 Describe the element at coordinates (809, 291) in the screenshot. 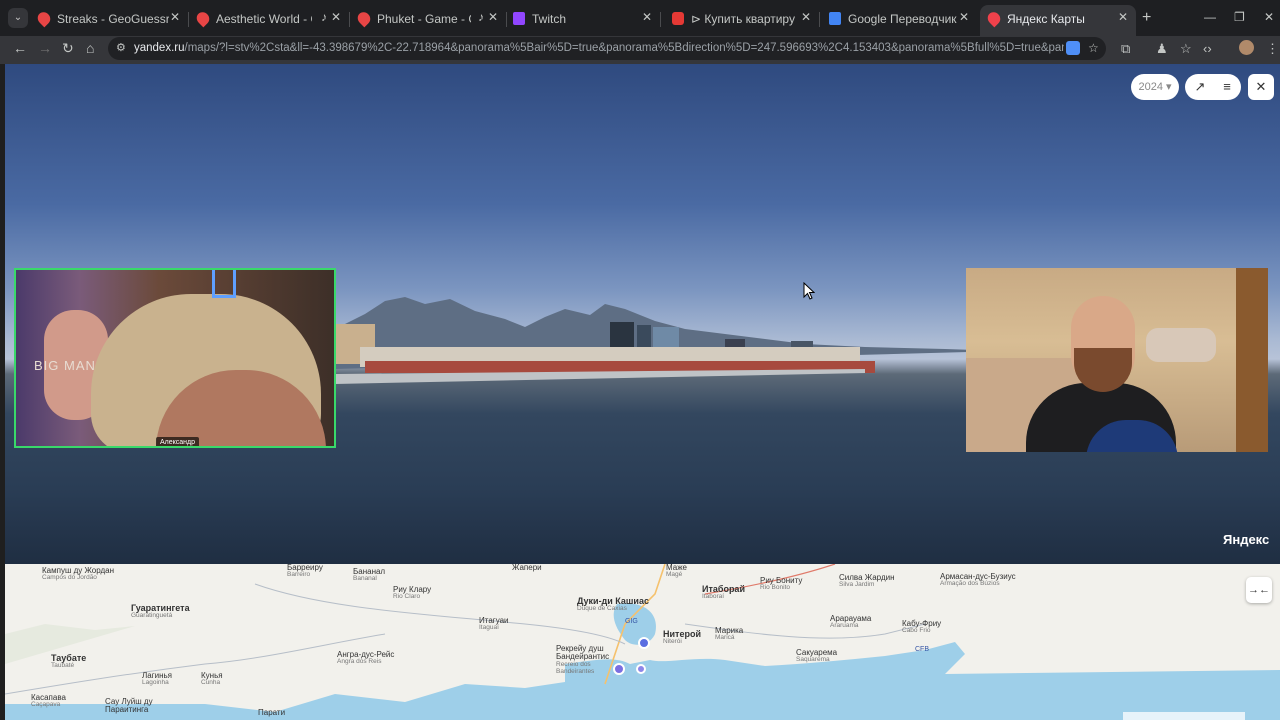

I see `mouse-cursor-icon` at that location.